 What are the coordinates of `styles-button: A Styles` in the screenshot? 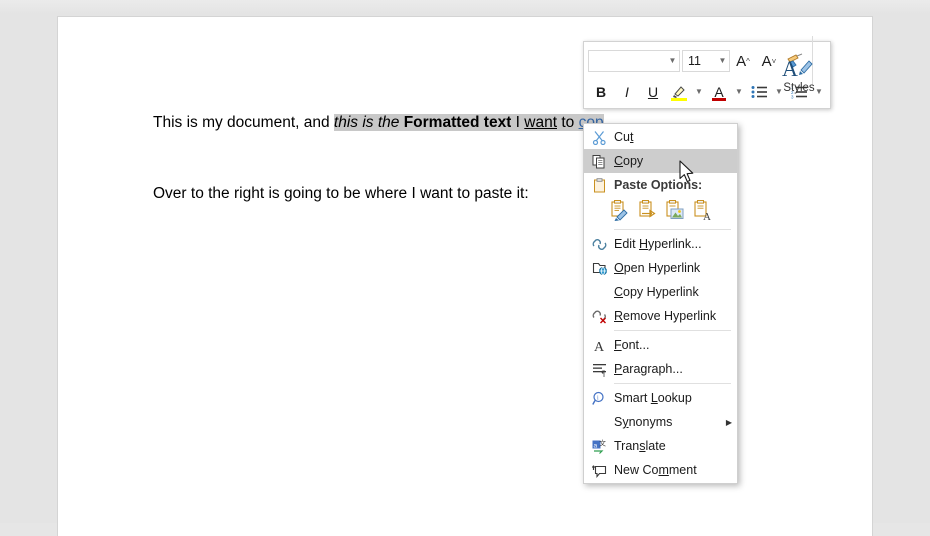 It's located at (799, 75).